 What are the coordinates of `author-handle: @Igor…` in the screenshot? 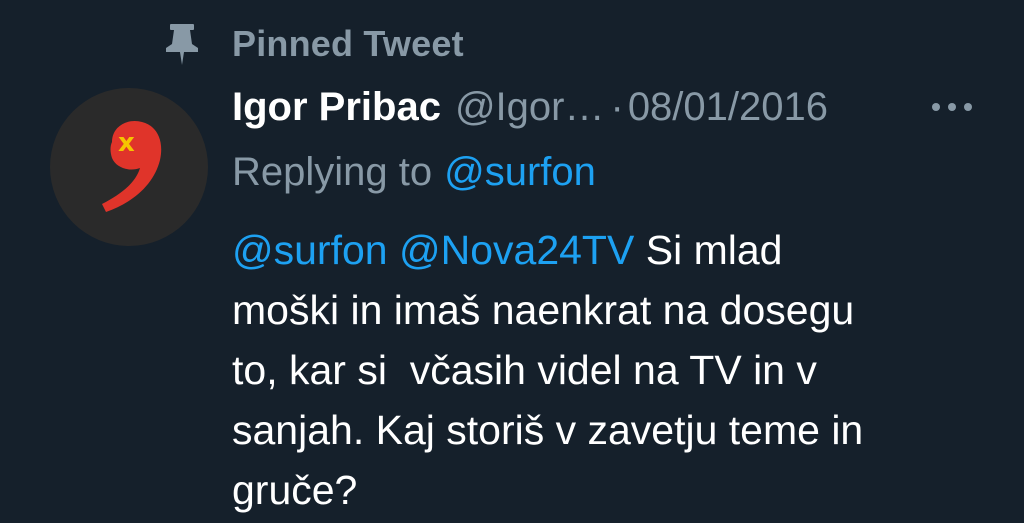 It's located at (530, 107).